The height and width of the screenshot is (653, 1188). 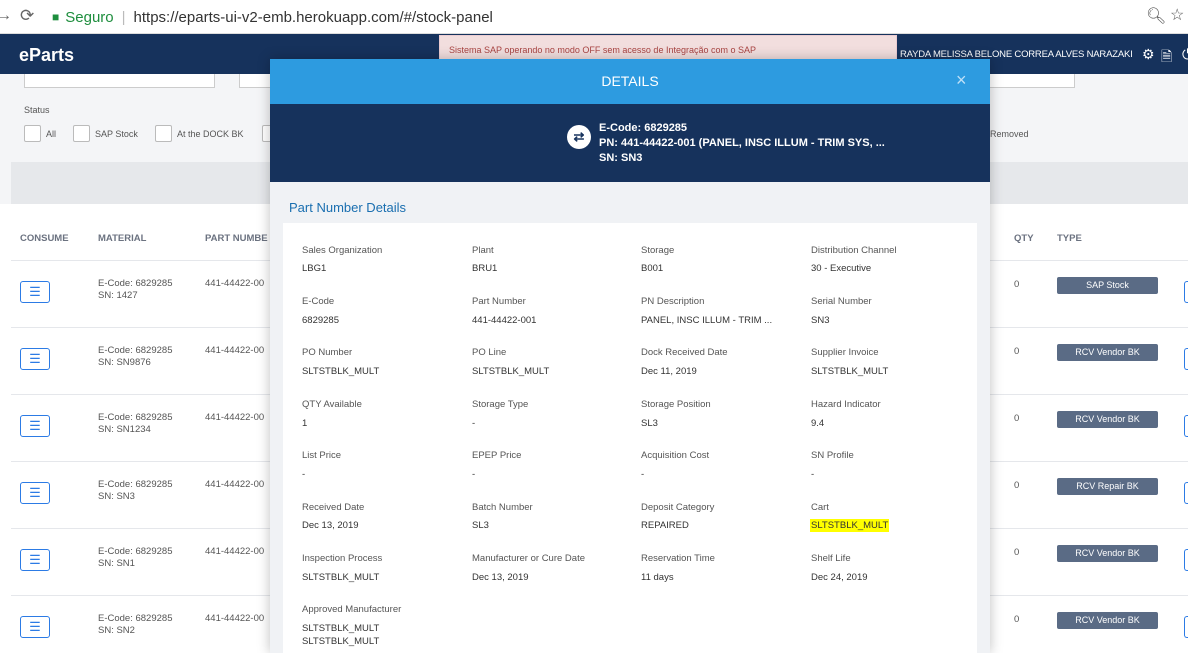 What do you see at coordinates (1185, 54) in the screenshot?
I see `power-icon: ⏻` at bounding box center [1185, 54].